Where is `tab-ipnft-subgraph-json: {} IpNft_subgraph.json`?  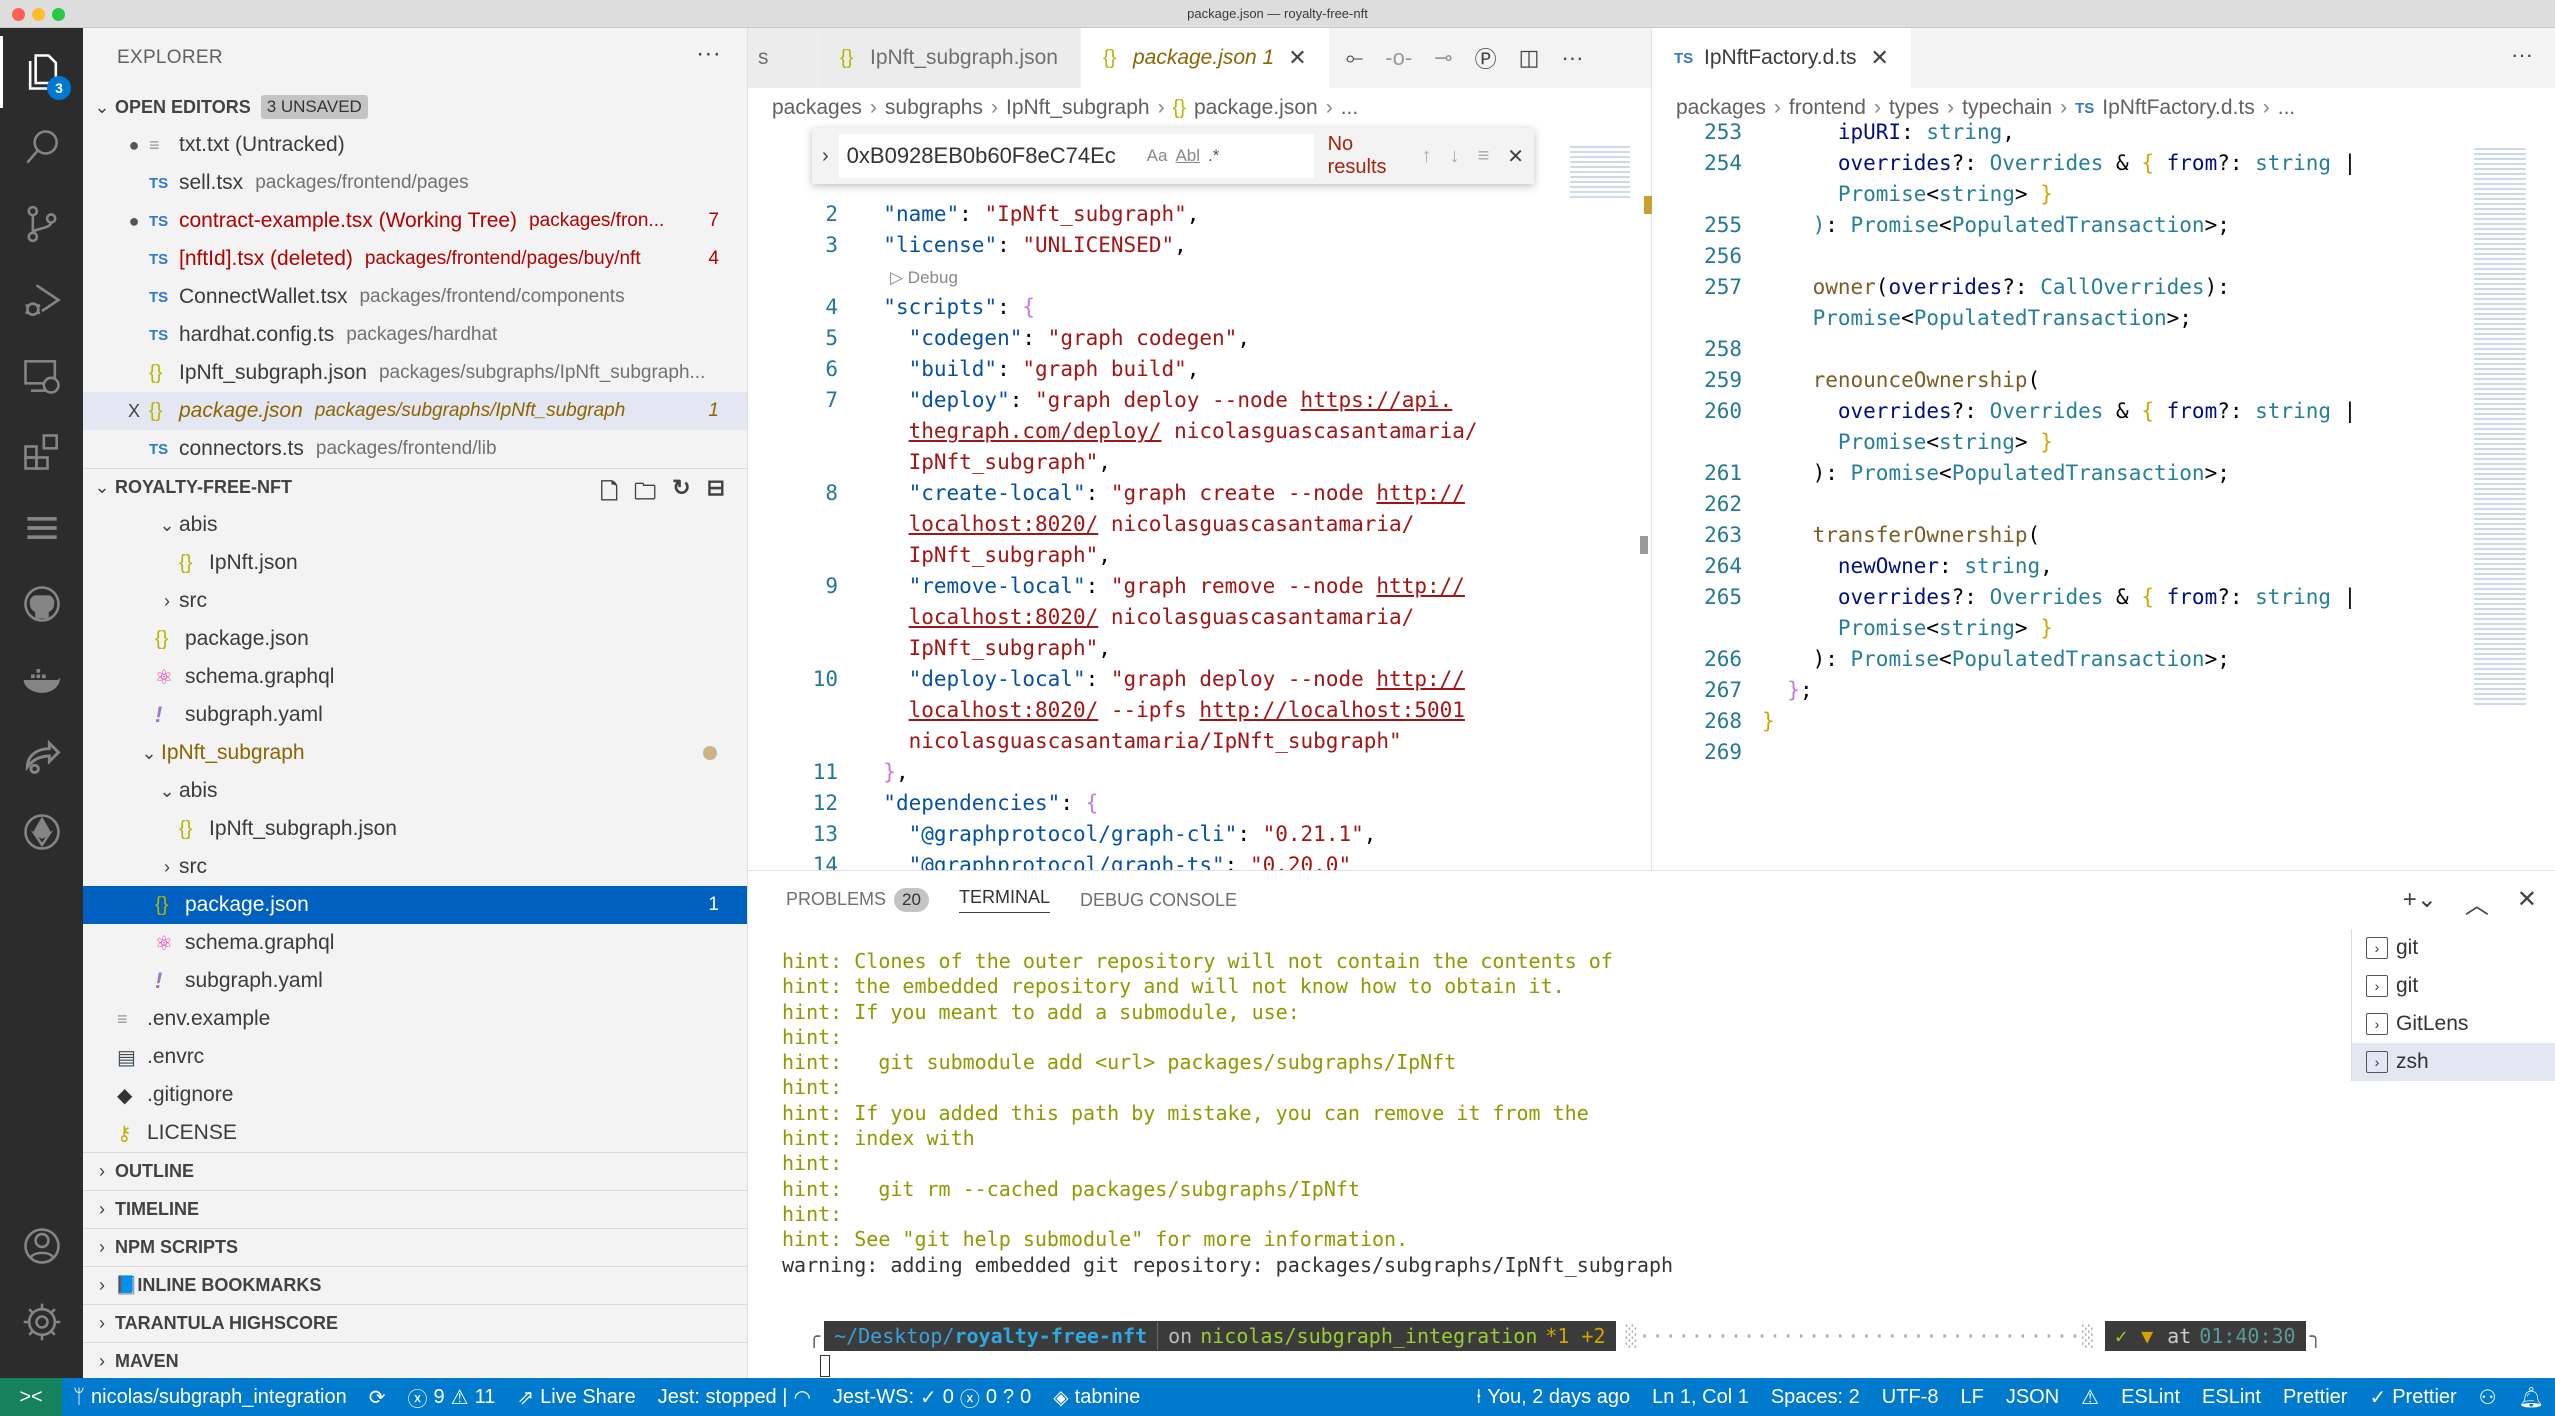 tab-ipnft-subgraph-json: {} IpNft_subgraph.json is located at coordinates (949, 58).